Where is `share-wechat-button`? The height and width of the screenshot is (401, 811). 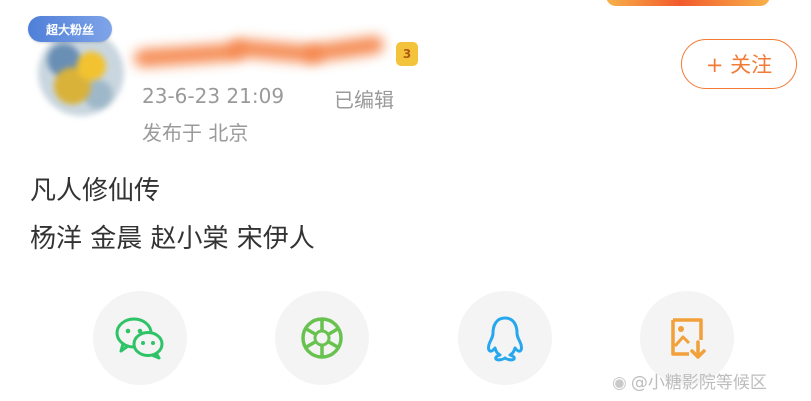 share-wechat-button is located at coordinates (140, 338).